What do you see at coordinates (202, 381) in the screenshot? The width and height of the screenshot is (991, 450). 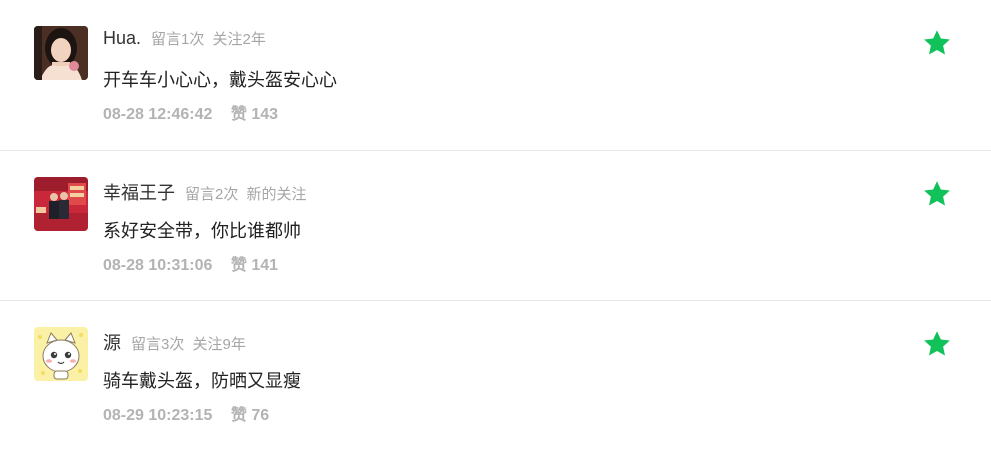 I see `comment-text: 骑车戴头盔，防晒又显瘦` at bounding box center [202, 381].